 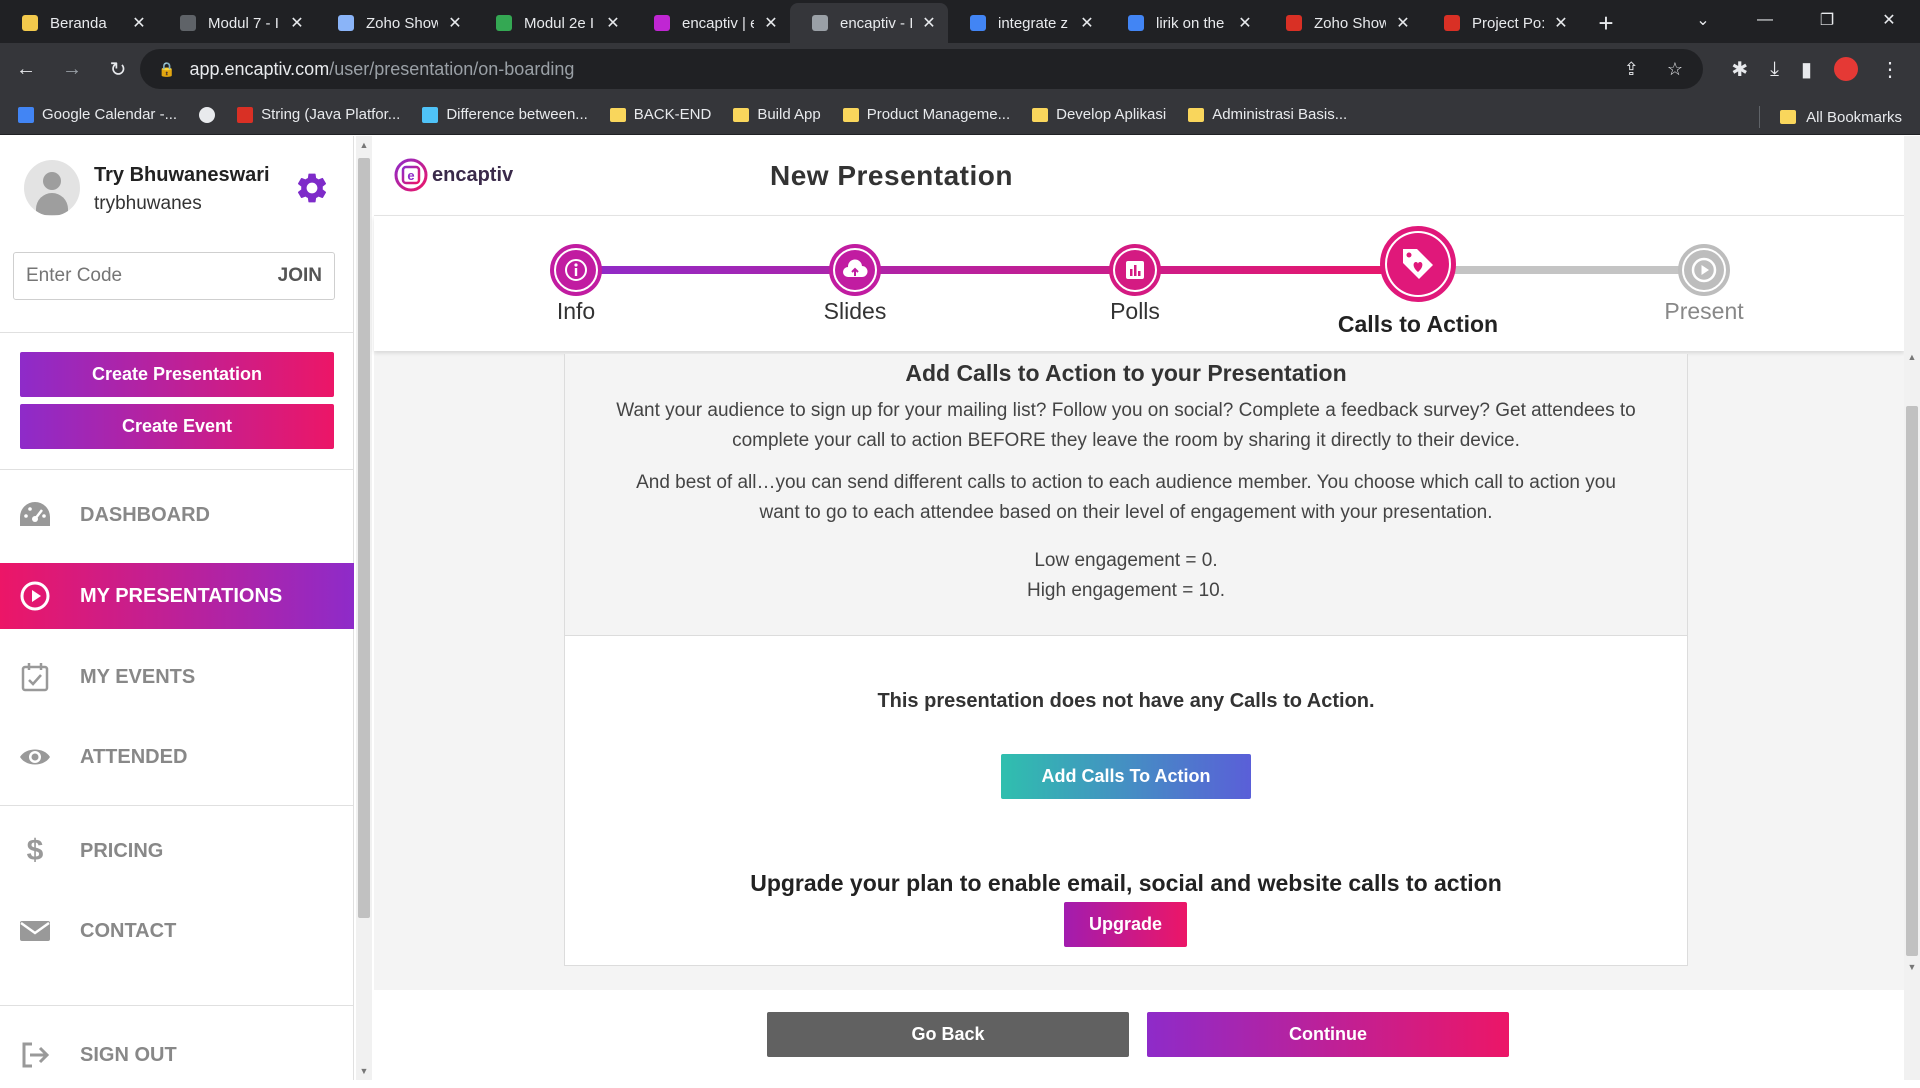 I want to click on reload-icon: ↻, so click(x=118, y=69).